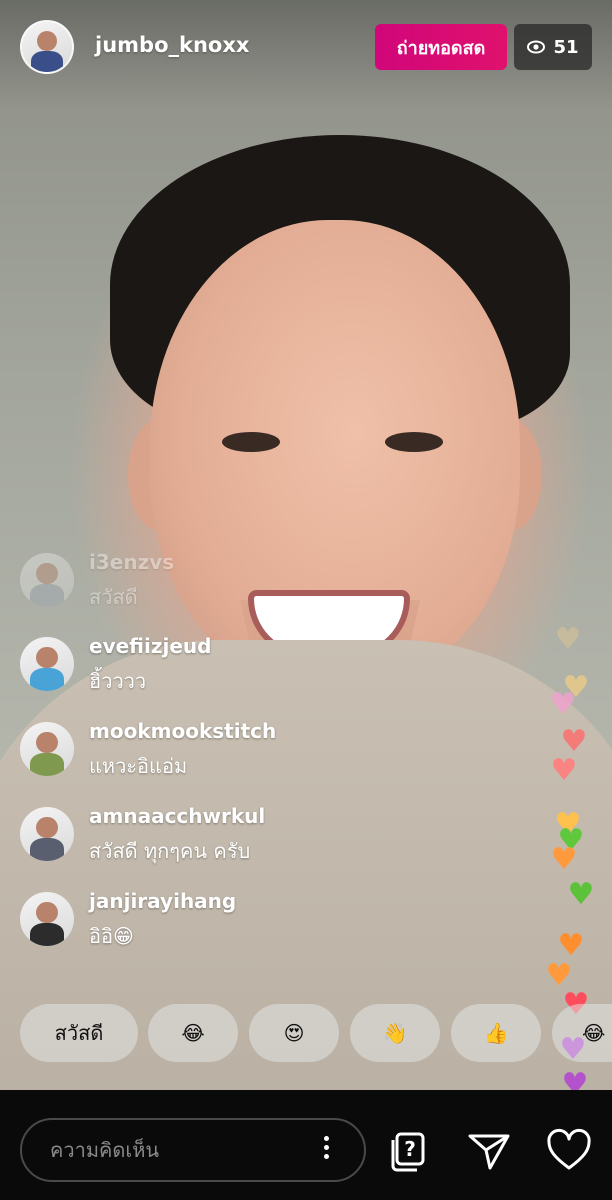  What do you see at coordinates (566, 47) in the screenshot?
I see `viewer-count: 51` at bounding box center [566, 47].